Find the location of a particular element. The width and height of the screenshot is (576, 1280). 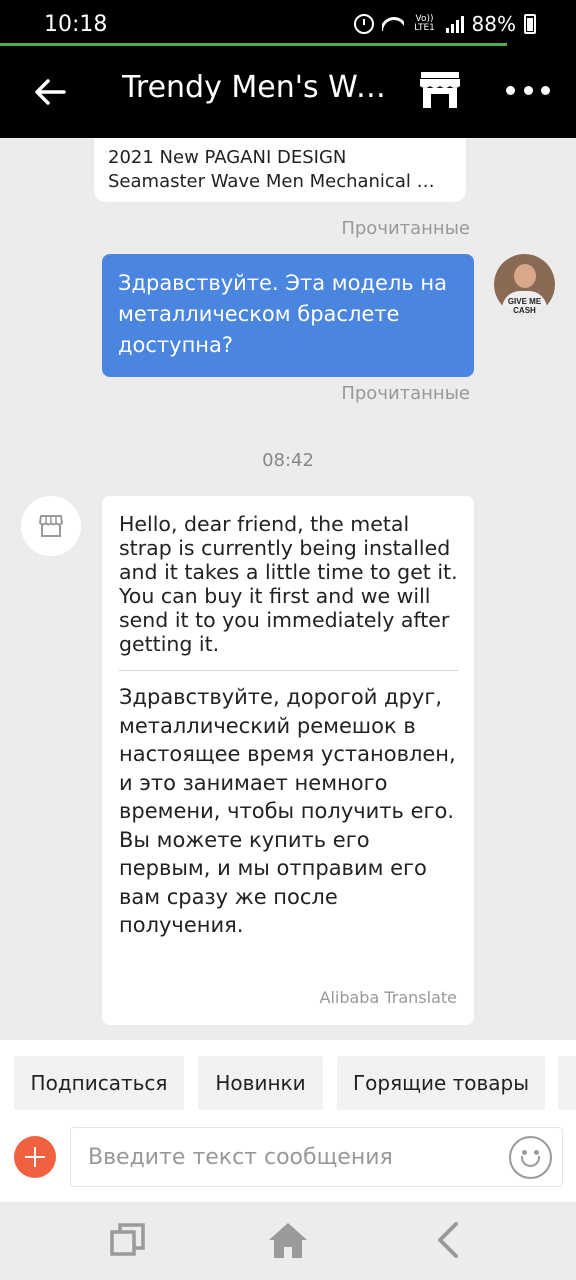

quick-replies-bar: Подписаться Новинки Горящие товары is located at coordinates (288, 1080).